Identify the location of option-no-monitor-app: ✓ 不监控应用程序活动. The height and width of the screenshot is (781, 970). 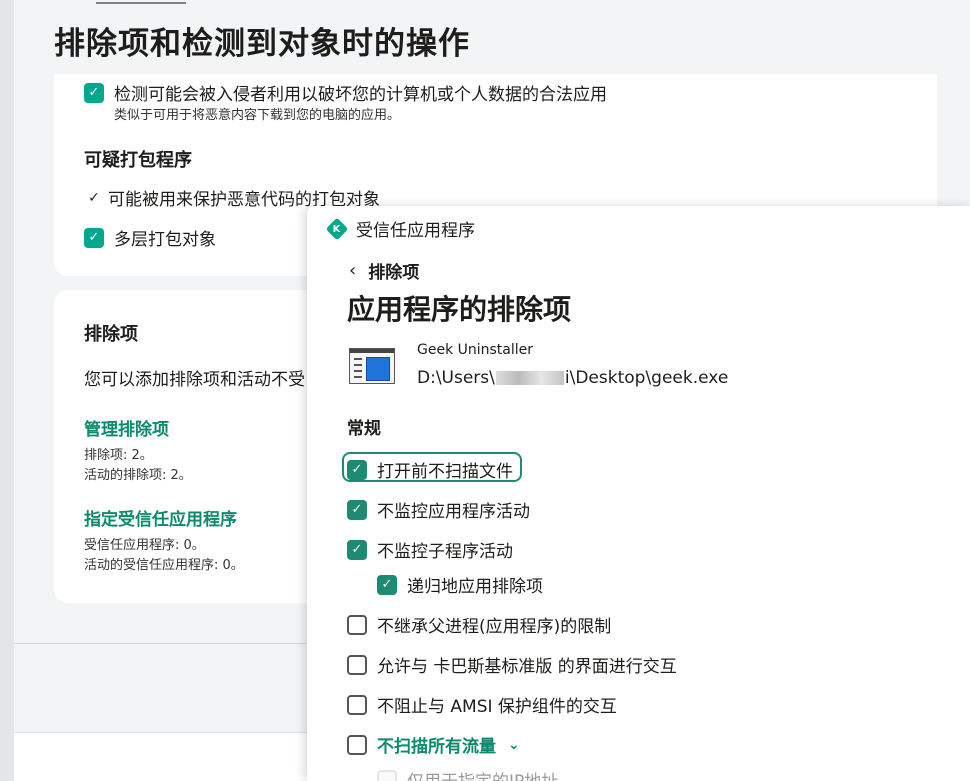
(438, 509).